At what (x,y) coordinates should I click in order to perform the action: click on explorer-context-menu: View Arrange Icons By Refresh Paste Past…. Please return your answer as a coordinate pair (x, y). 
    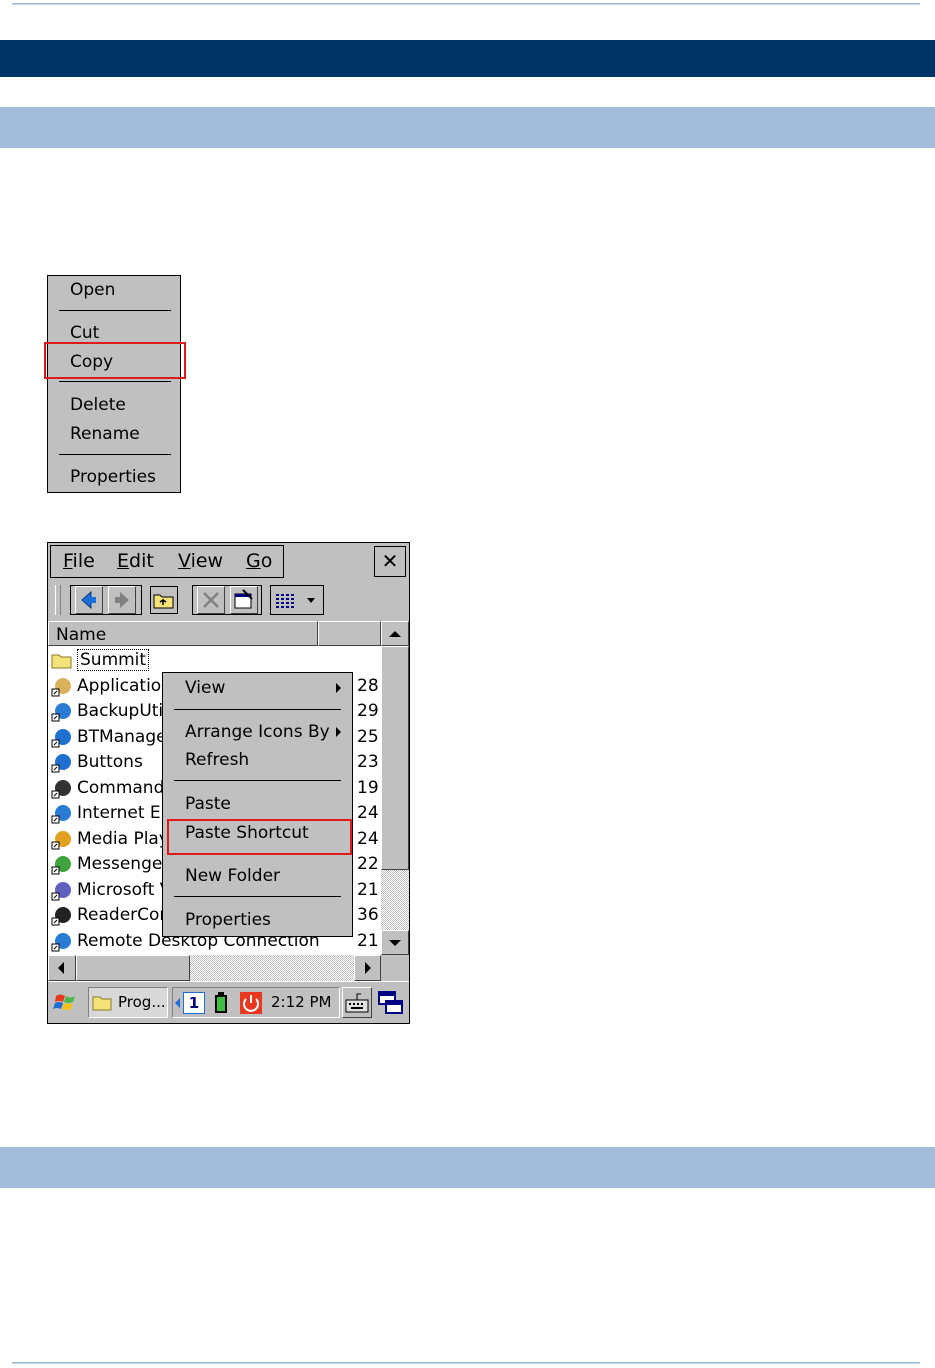
    Looking at the image, I should click on (257, 804).